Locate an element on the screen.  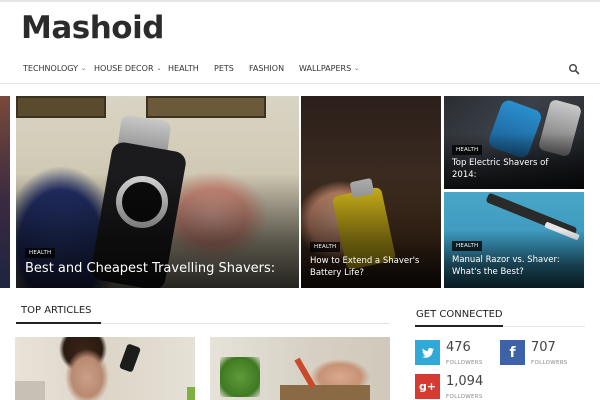
nav-item-label: PETS is located at coordinates (224, 68).